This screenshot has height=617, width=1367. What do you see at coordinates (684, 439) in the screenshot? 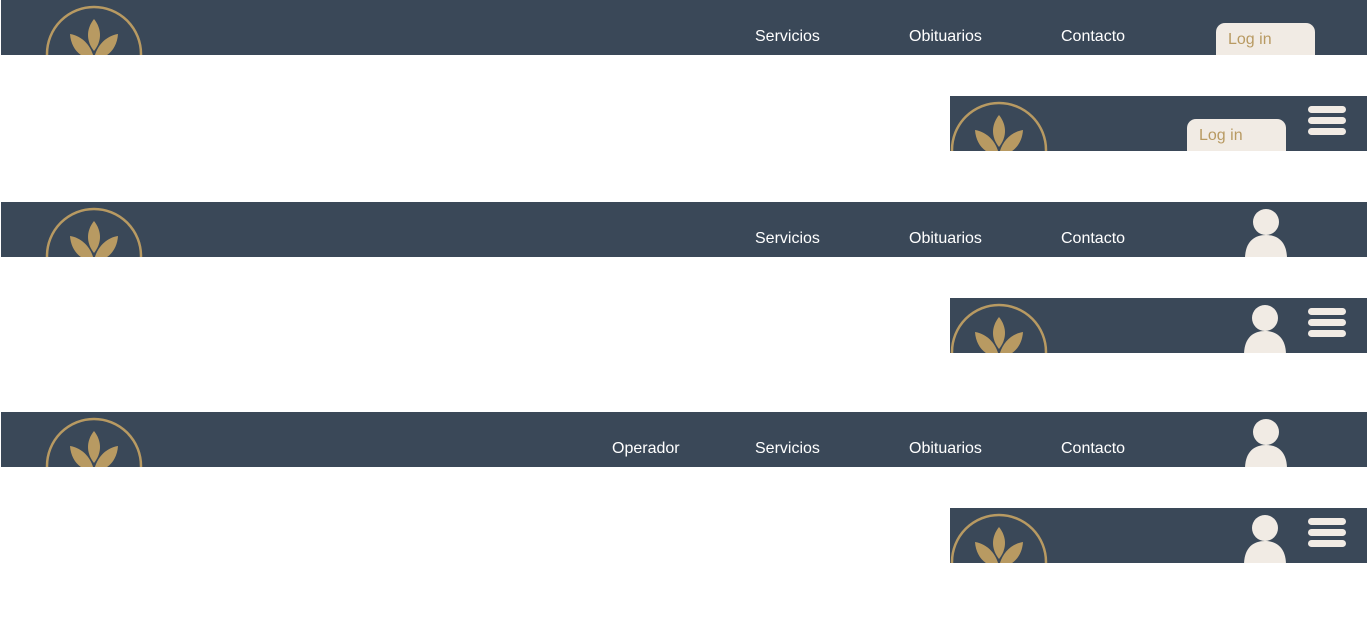
I see `header-desktop-operator: Operador Servicios Obituarios Contacto` at bounding box center [684, 439].